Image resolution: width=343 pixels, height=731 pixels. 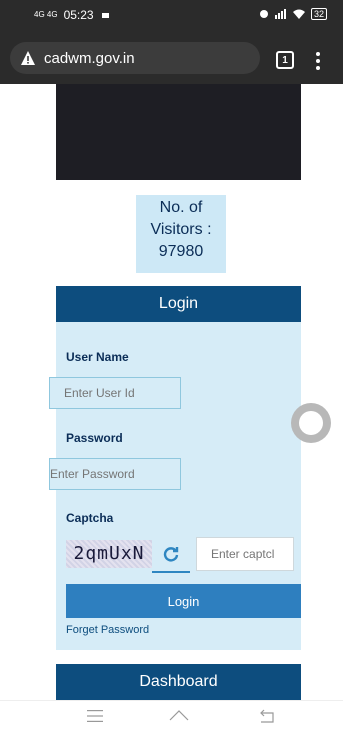 What do you see at coordinates (181, 229) in the screenshot?
I see `visitor-label-line2: Visitors :` at bounding box center [181, 229].